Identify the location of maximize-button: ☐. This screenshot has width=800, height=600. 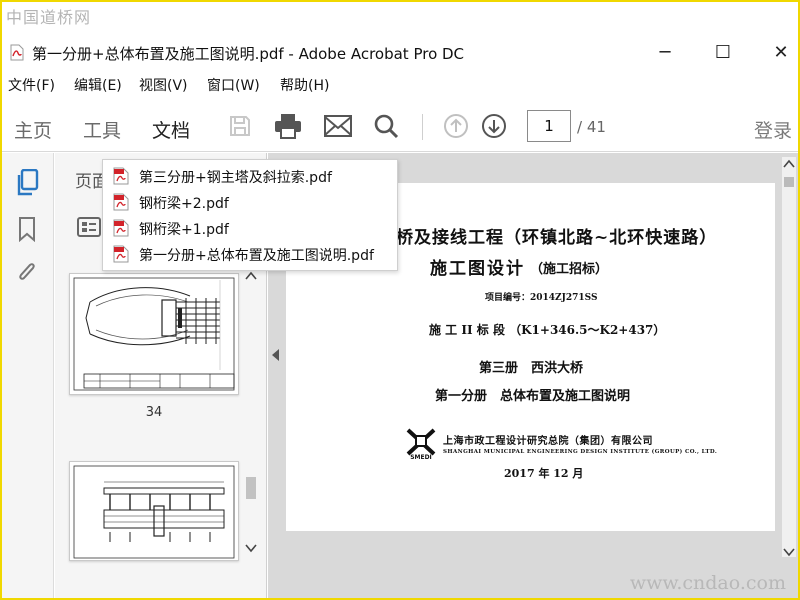
(723, 52).